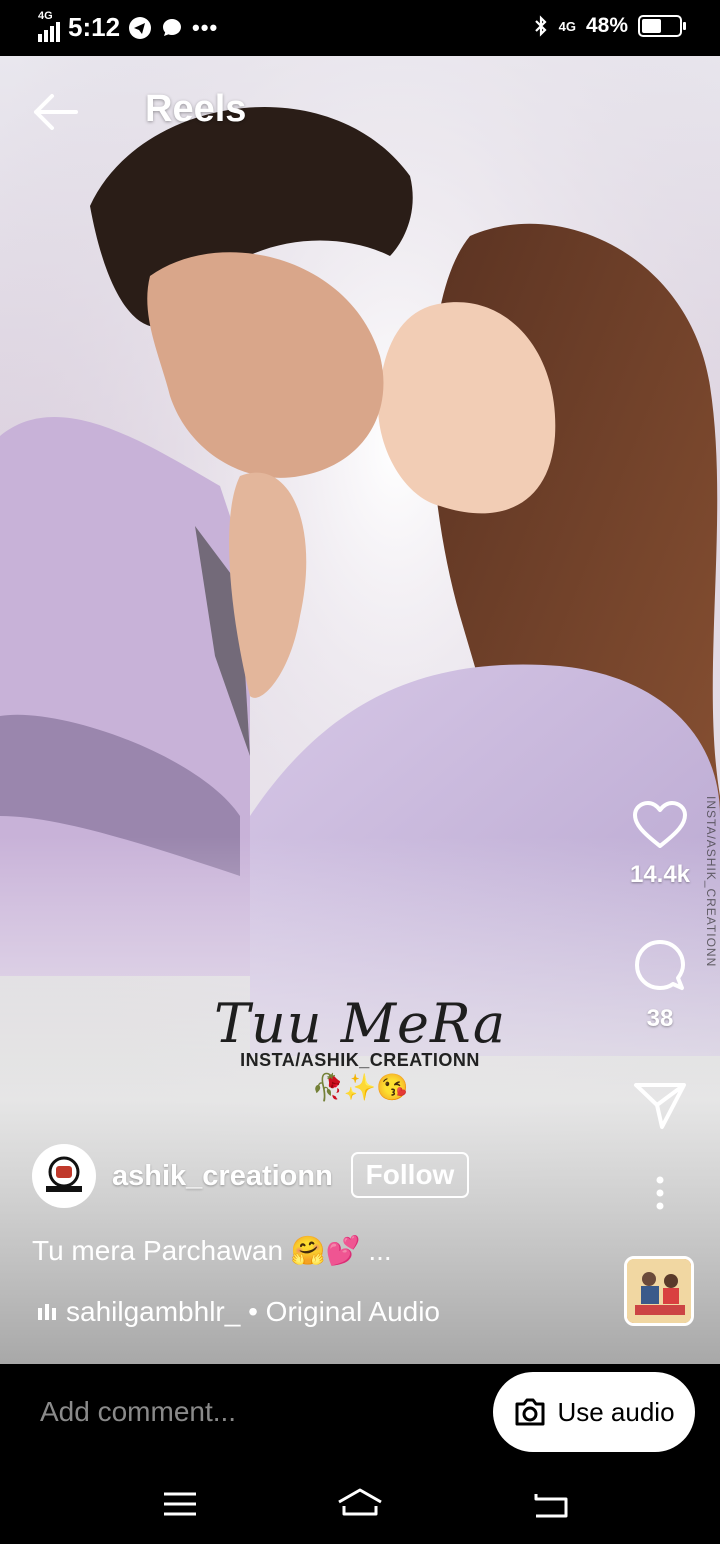 The height and width of the screenshot is (1544, 720). I want to click on status-left: 4G 5:12 •••, so click(128, 26).